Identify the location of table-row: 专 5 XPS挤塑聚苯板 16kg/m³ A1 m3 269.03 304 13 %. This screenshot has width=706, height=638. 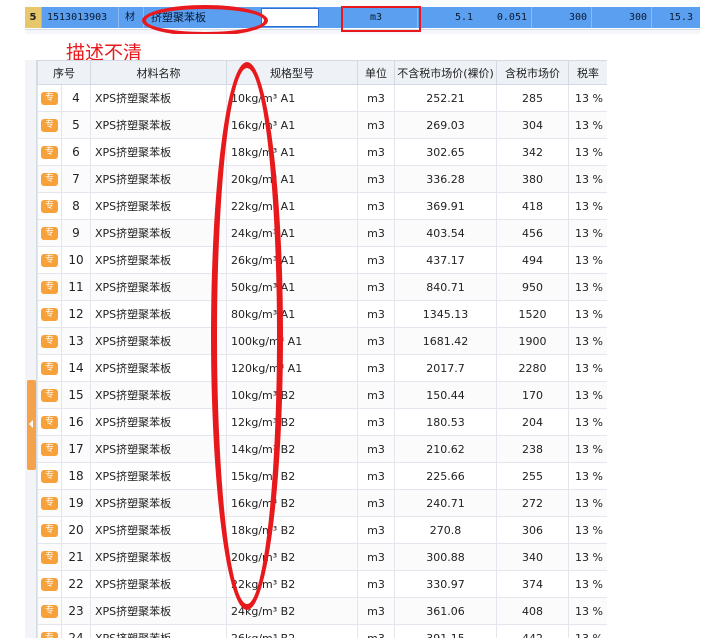
(322, 125).